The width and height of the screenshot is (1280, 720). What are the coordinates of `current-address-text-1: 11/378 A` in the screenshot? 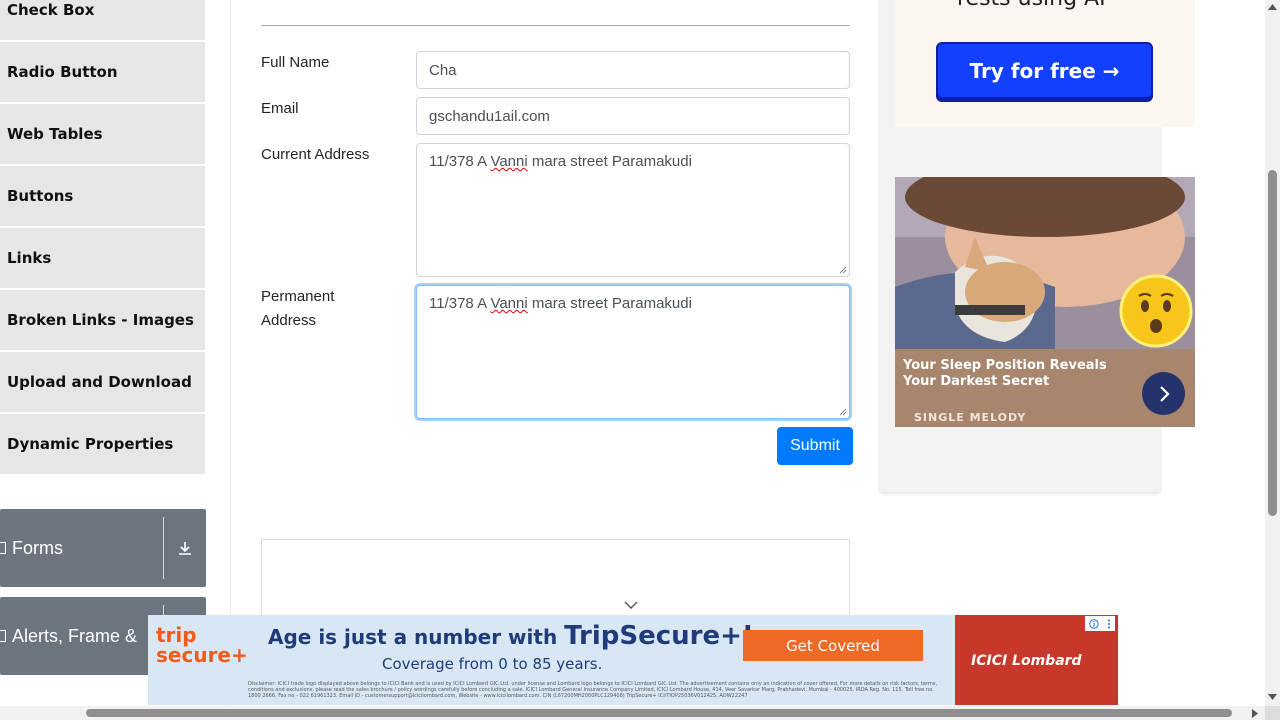 It's located at (460, 161).